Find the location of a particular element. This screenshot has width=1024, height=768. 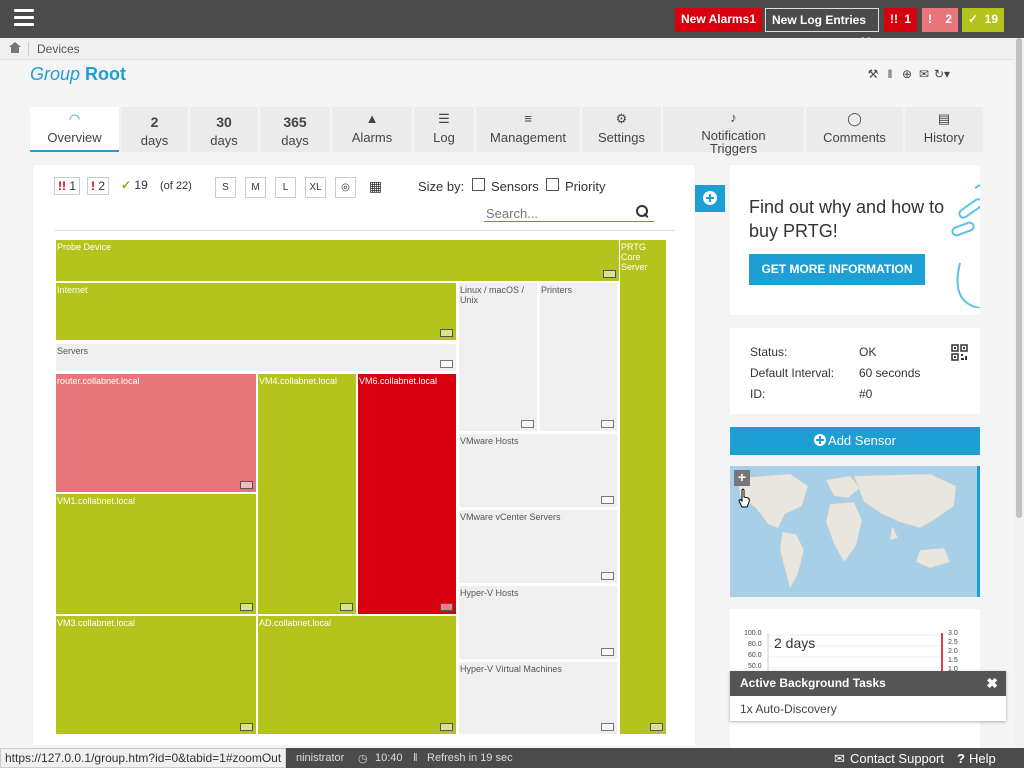

new-alarms-button: New Alarms 1 is located at coordinates (718, 20).